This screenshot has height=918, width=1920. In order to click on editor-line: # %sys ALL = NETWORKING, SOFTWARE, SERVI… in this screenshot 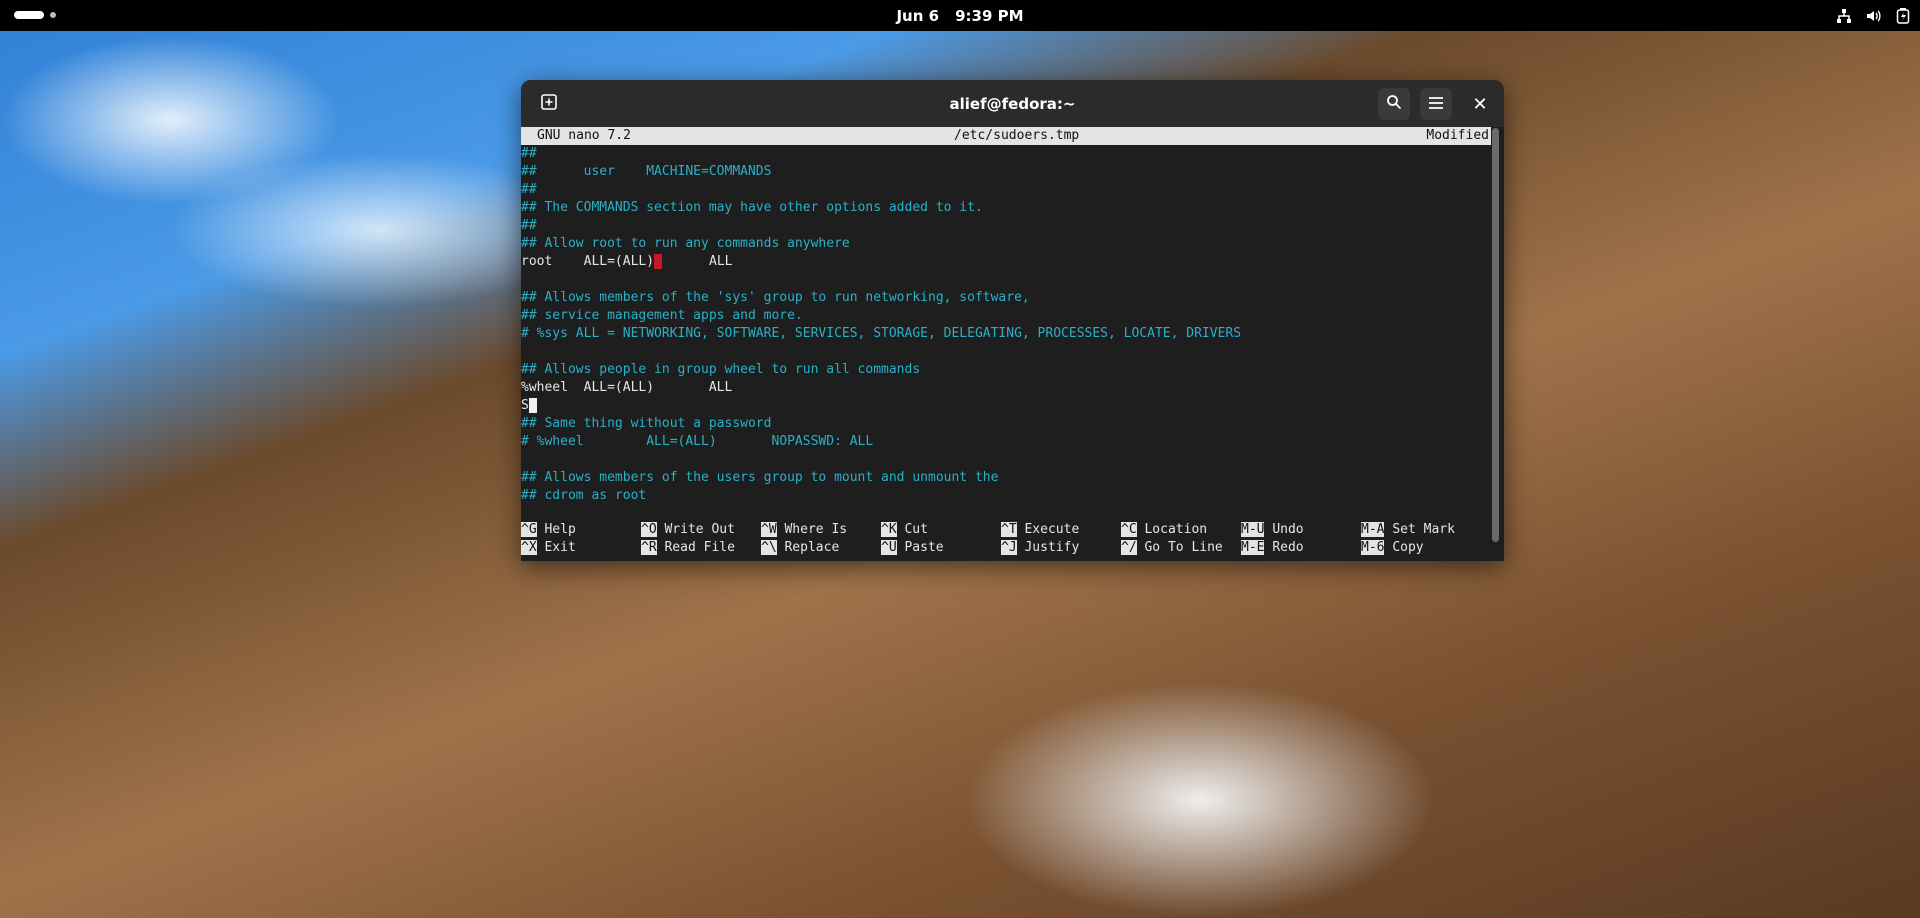, I will do `click(1006, 334)`.